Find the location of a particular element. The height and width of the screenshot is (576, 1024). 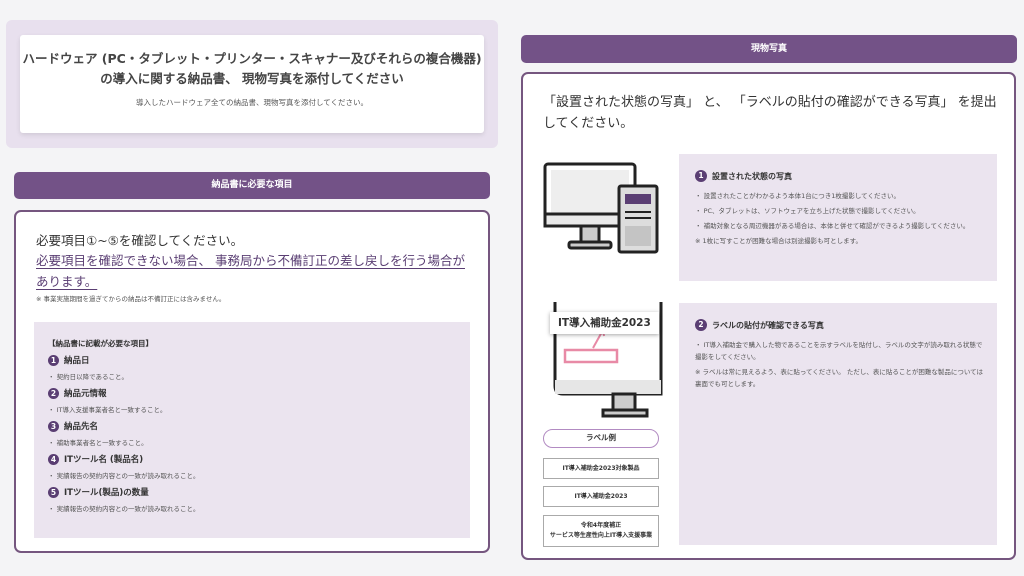

required-item-name: 納品日 is located at coordinates (77, 361).